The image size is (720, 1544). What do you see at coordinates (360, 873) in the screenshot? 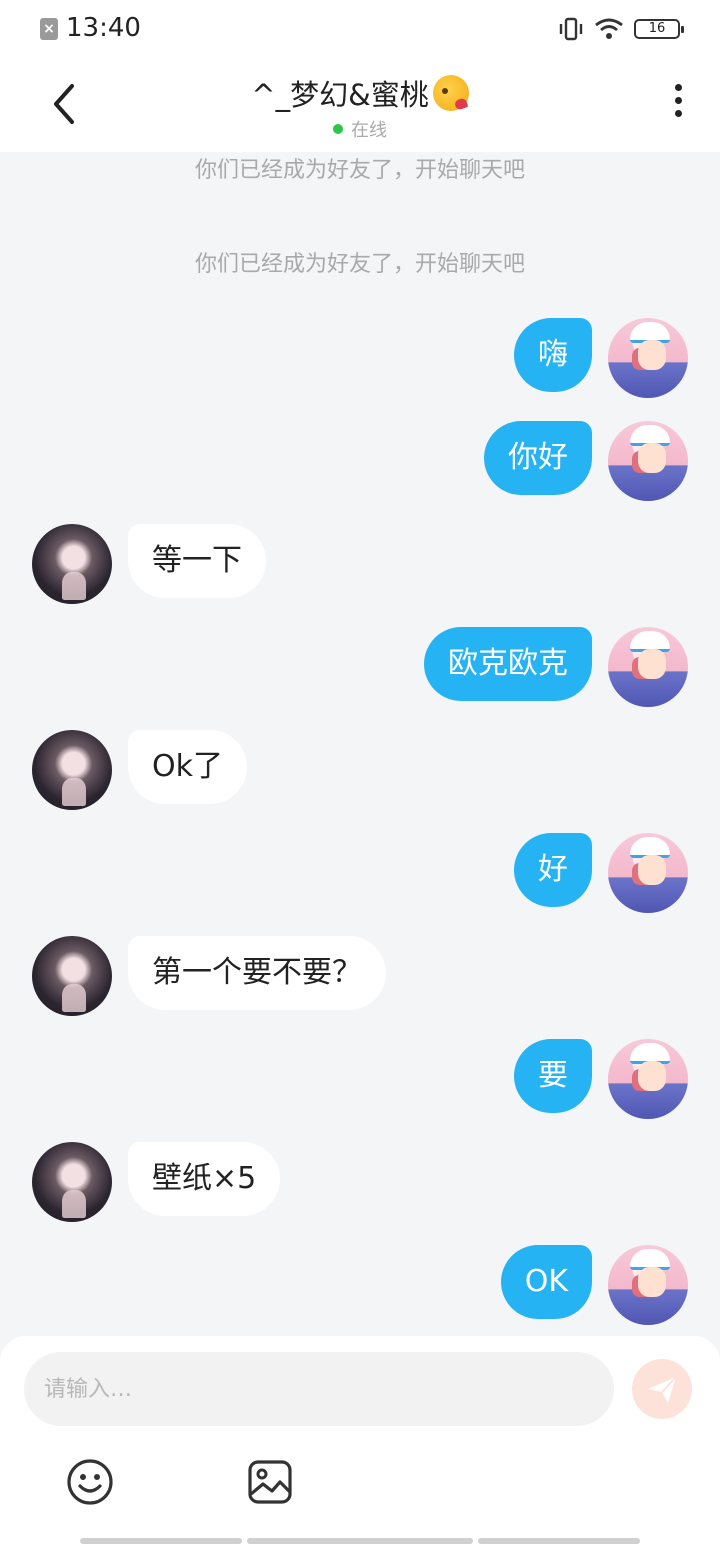
I see `message-row: 好` at bounding box center [360, 873].